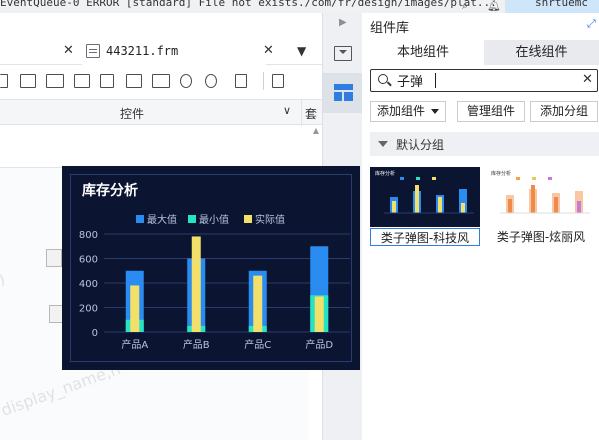 This screenshot has width=599, height=440. I want to click on expand-arrow-icon: ▶, so click(343, 22).